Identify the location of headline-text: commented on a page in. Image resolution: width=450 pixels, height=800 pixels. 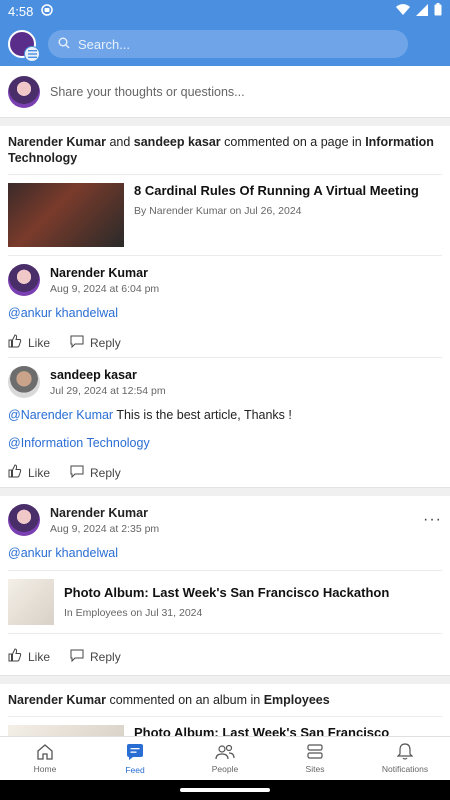
(293, 142).